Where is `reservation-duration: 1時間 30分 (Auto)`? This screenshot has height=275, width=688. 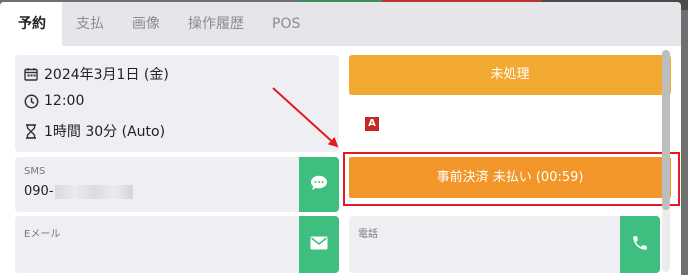
reservation-duration: 1時間 30分 (Auto) is located at coordinates (105, 132).